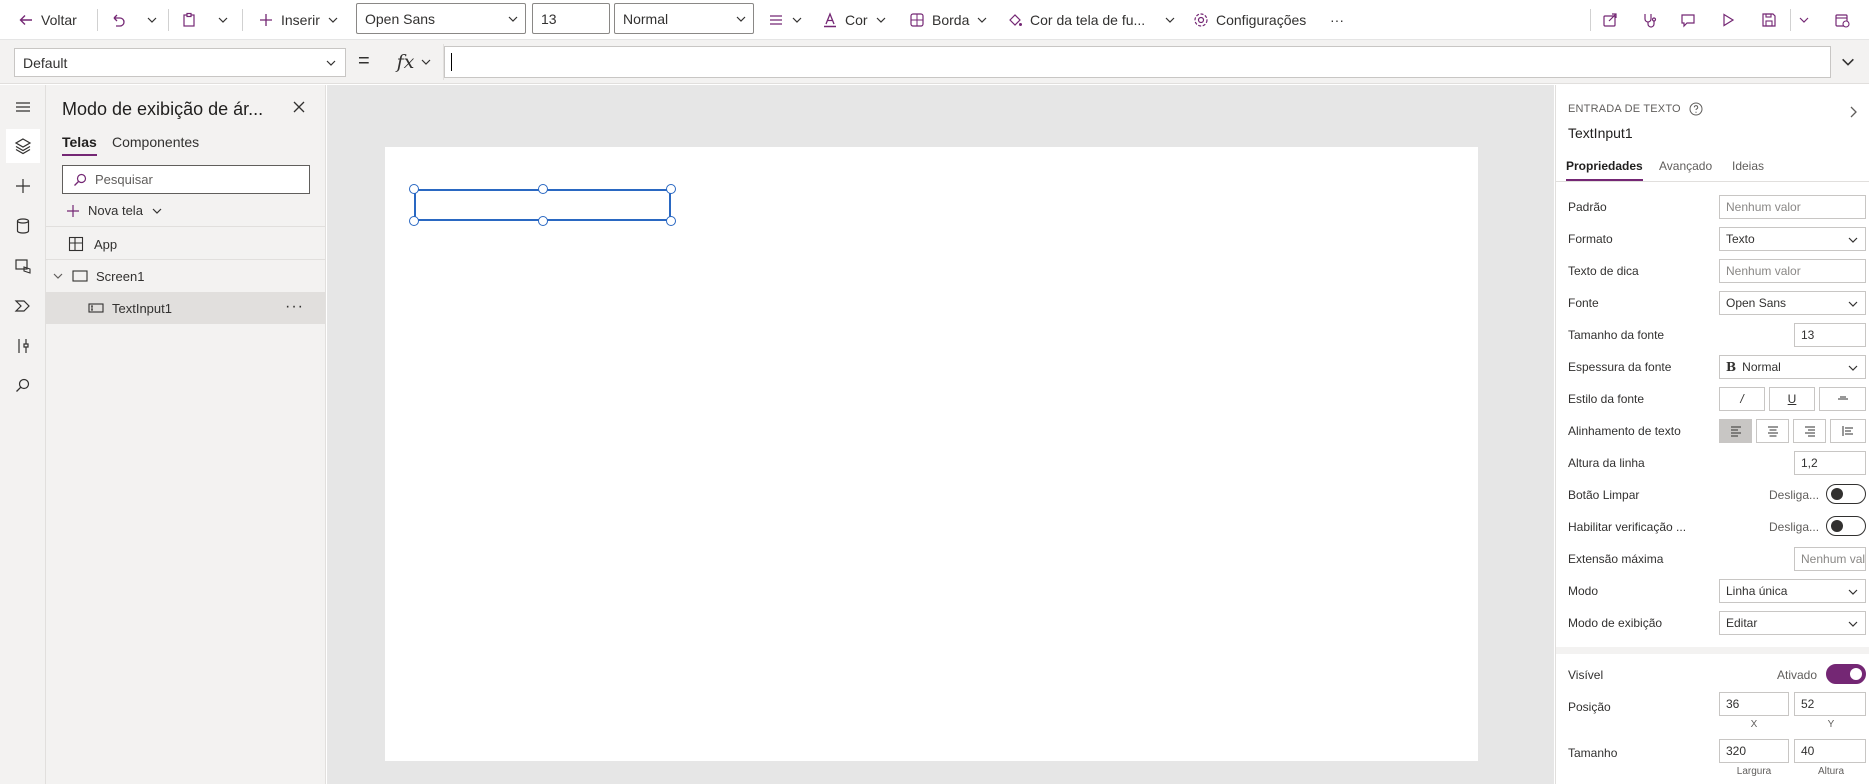 The height and width of the screenshot is (784, 1869). Describe the element at coordinates (118, 20) in the screenshot. I see `undo-button` at that location.